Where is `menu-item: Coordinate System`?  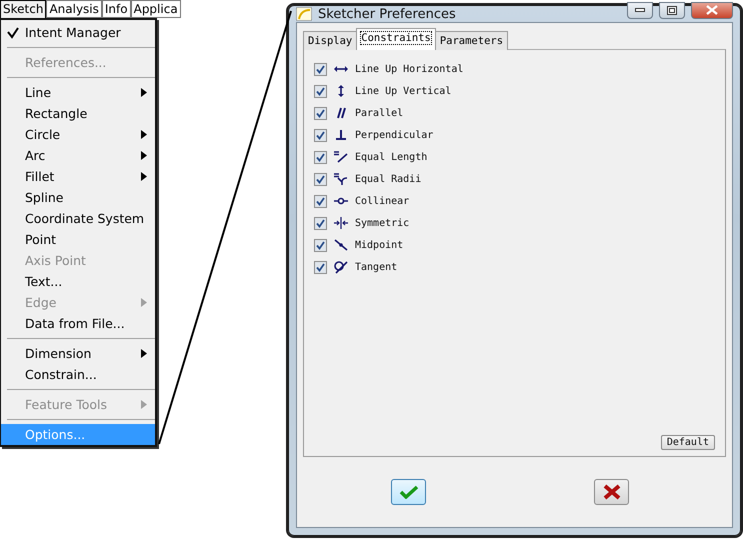
menu-item: Coordinate System is located at coordinates (78, 218).